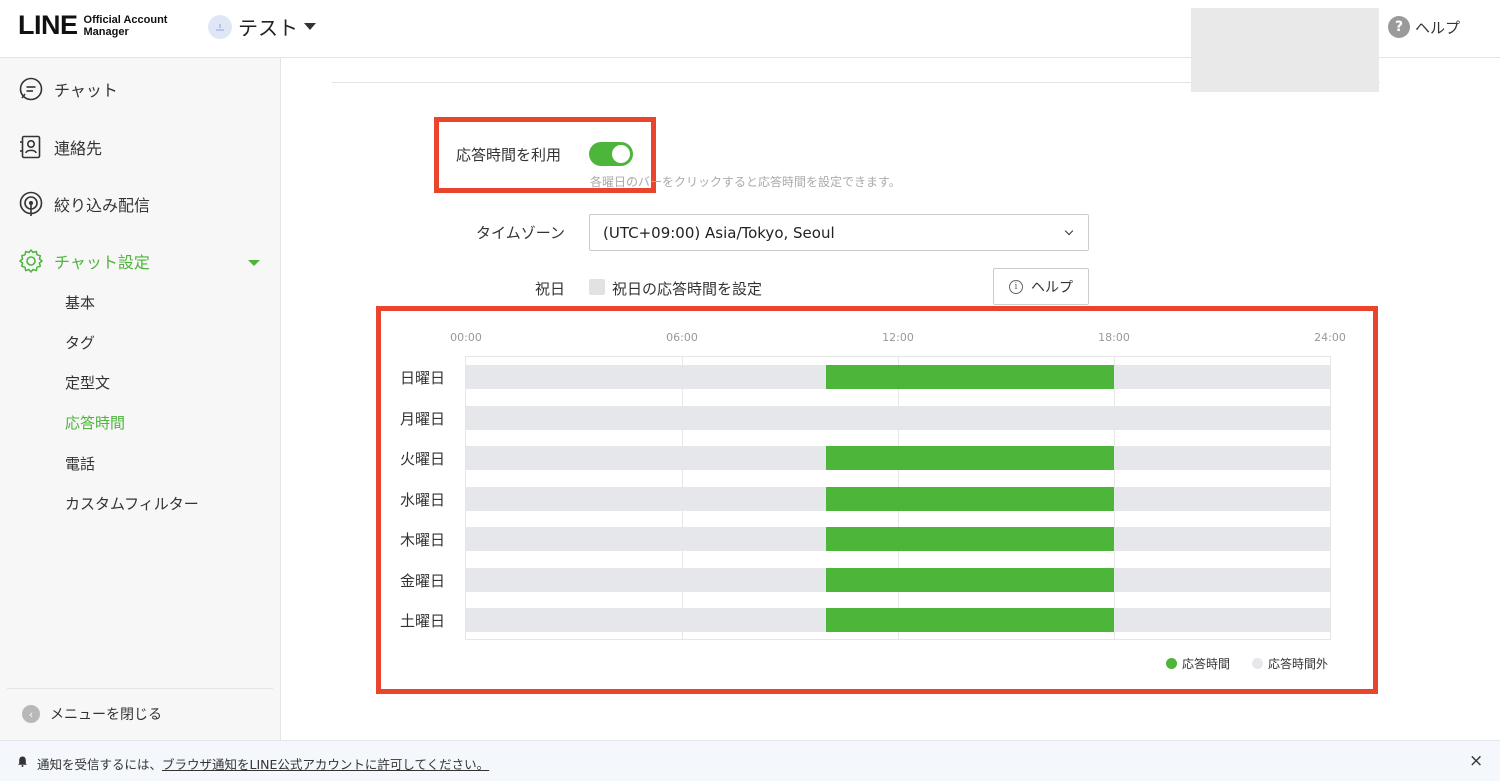  I want to click on toggle-knob, so click(621, 154).